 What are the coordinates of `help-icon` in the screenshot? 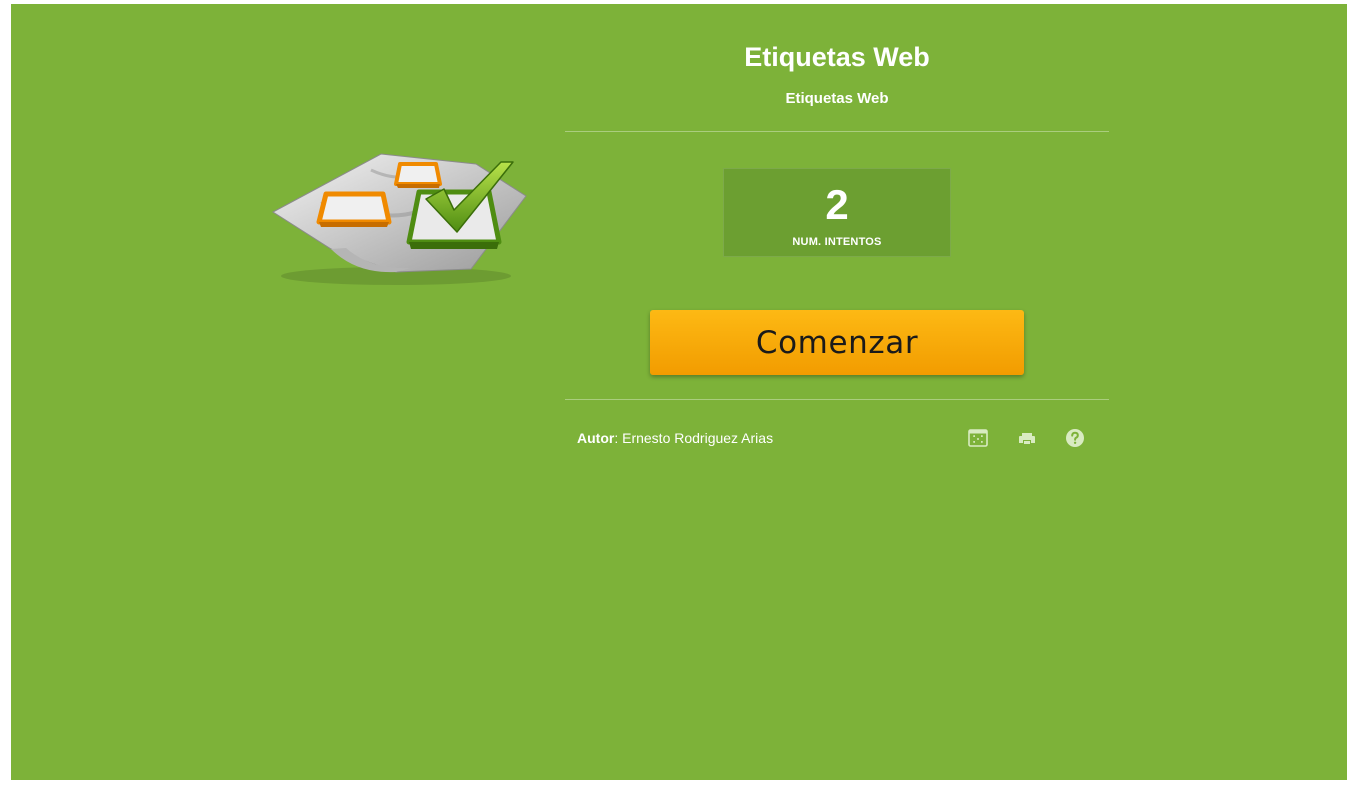 It's located at (1075, 438).